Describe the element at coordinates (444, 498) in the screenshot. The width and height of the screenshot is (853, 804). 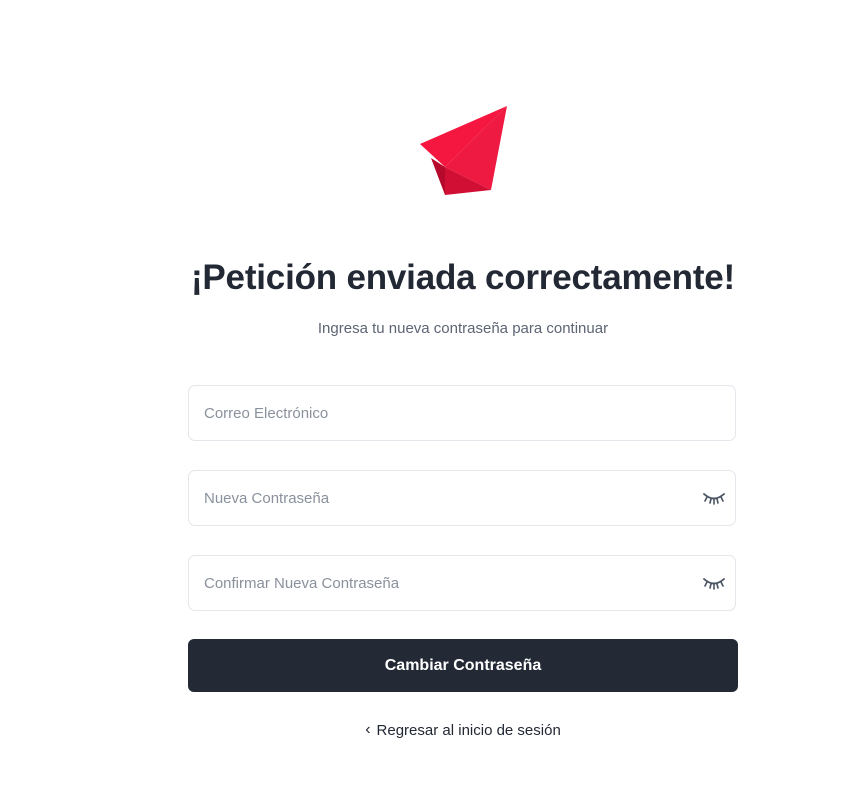
I see `new-password-input` at that location.